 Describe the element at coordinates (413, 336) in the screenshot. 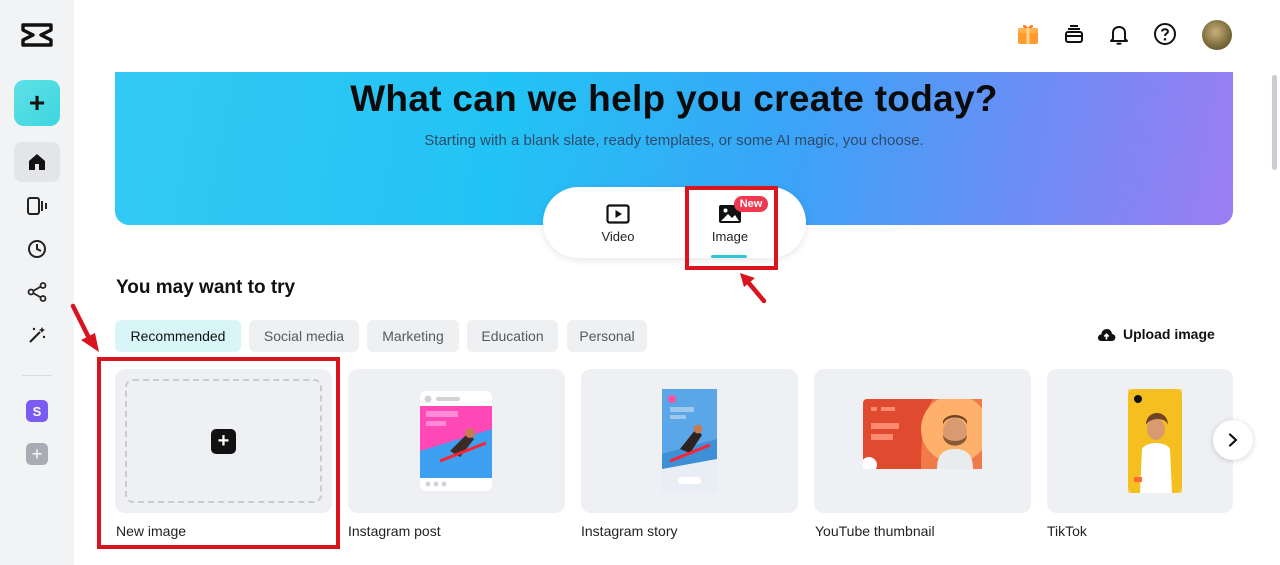

I see `chip-marketing: Marketing` at that location.